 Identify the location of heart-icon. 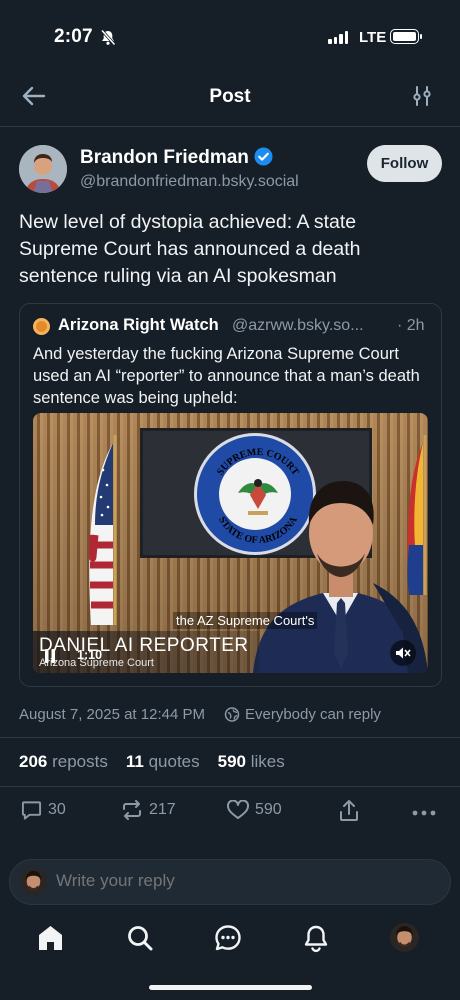
(238, 809).